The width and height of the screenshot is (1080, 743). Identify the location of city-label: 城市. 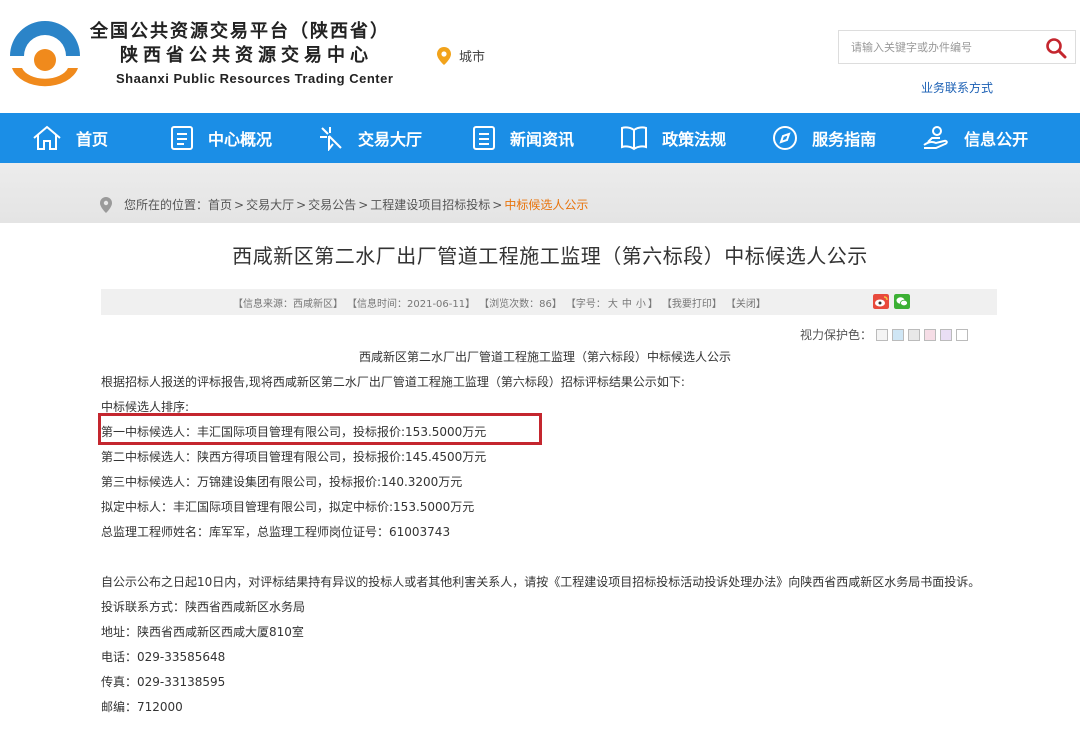
(472, 57).